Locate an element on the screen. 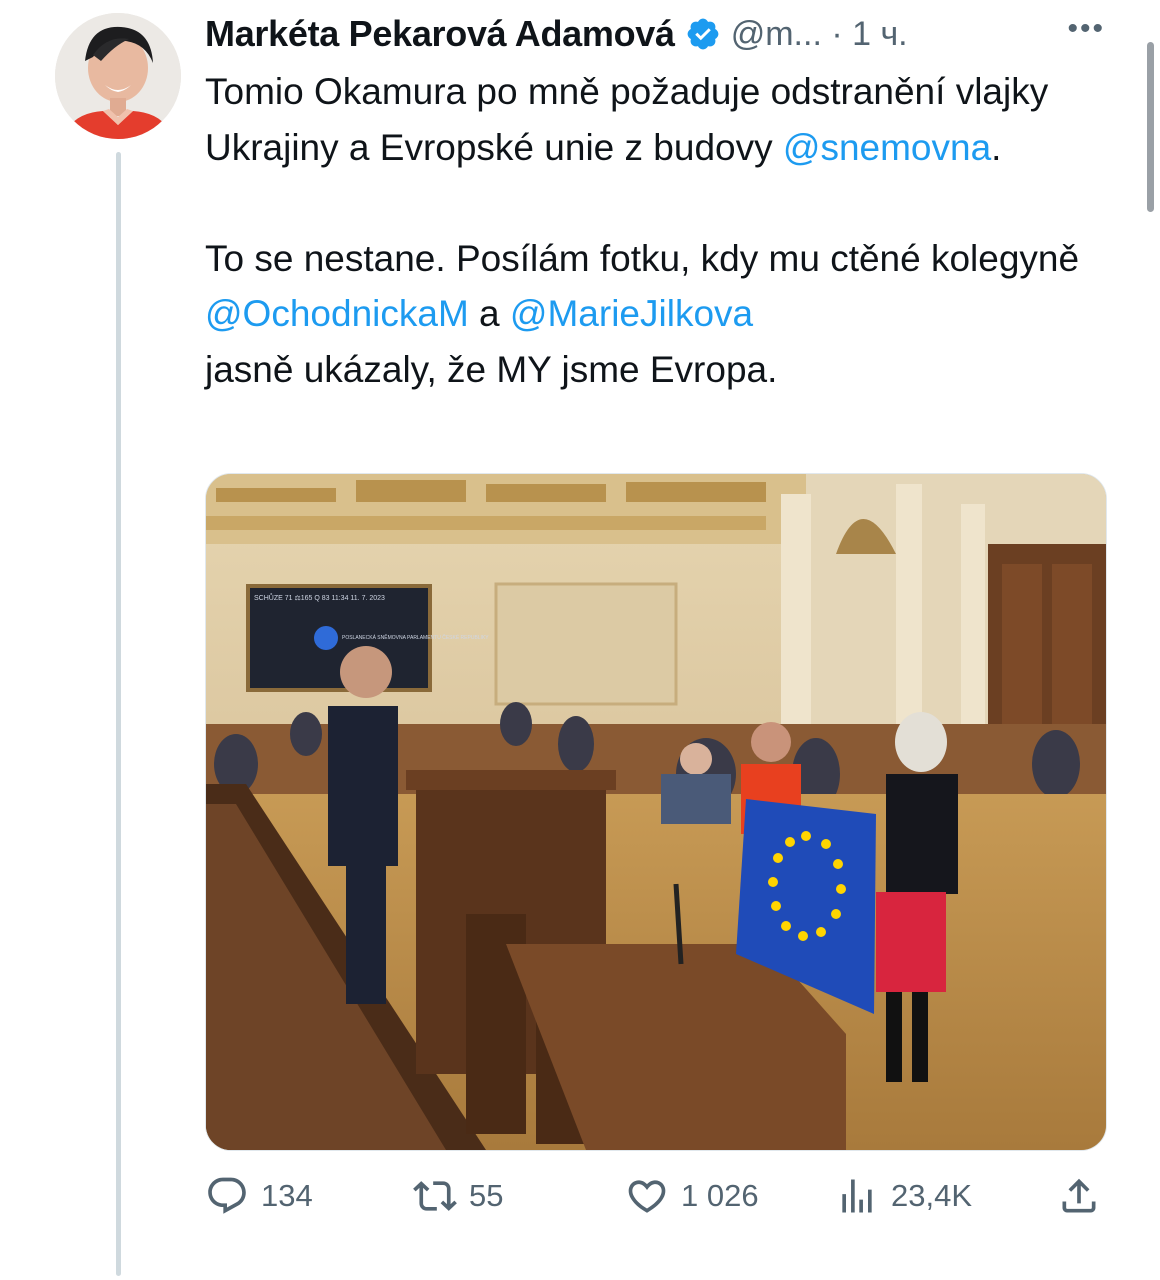 The height and width of the screenshot is (1280, 1160). share-button is located at coordinates (1079, 1196).